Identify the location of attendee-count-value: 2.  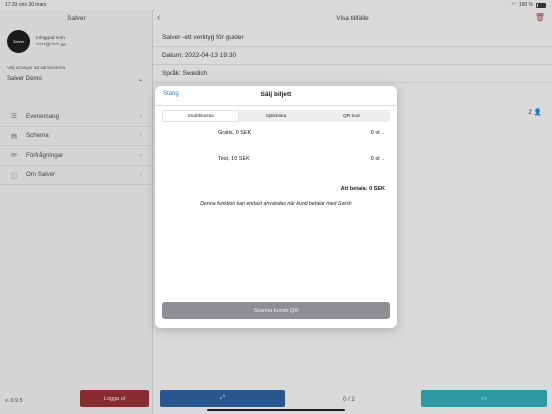
(530, 112).